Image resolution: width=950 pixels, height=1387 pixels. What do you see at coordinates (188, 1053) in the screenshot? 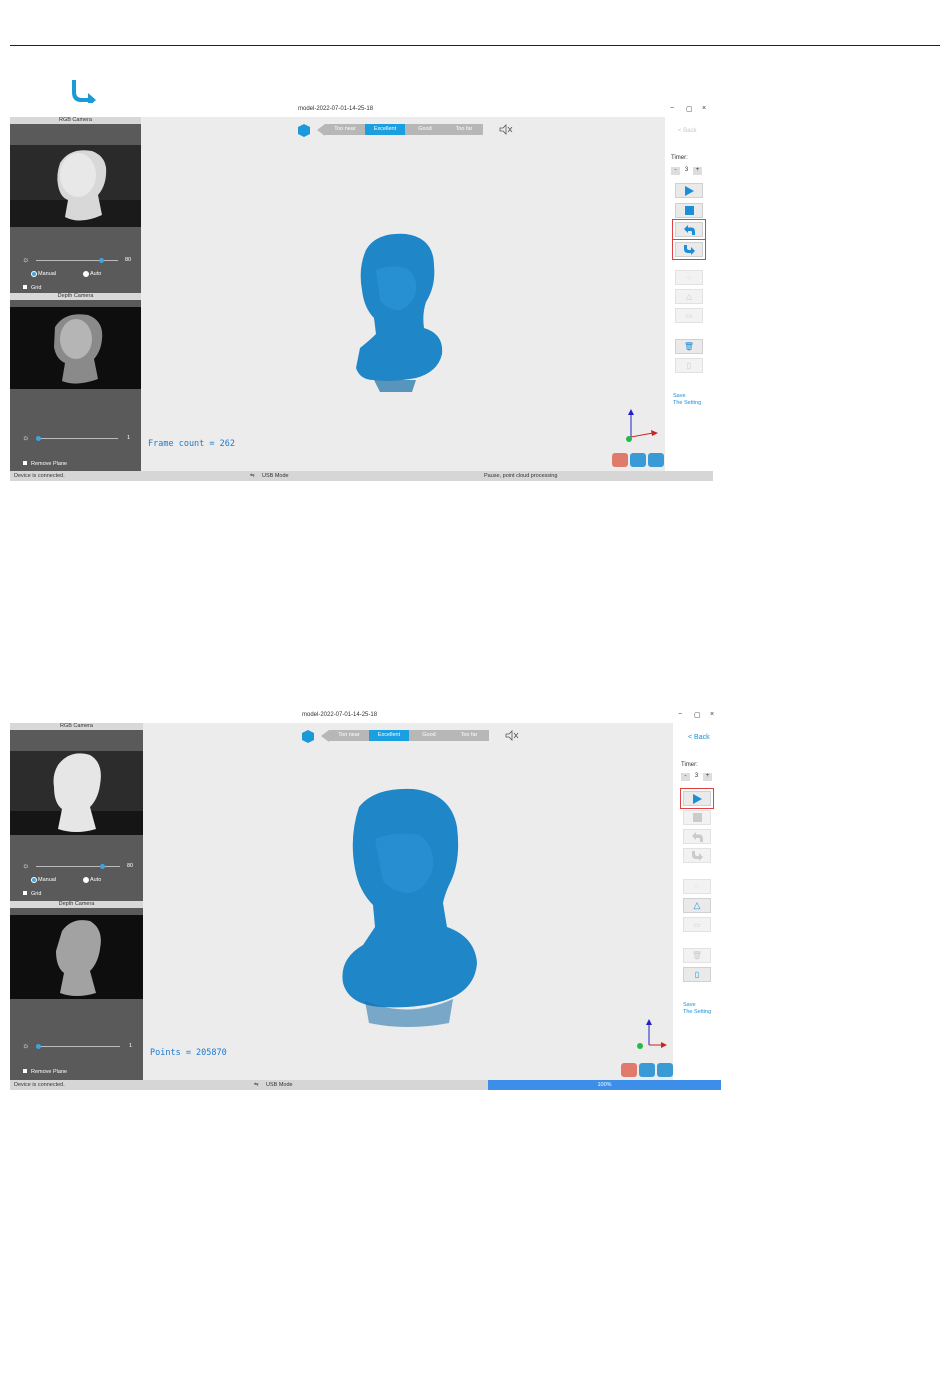
I see `points-counter: Points = 205870` at bounding box center [188, 1053].